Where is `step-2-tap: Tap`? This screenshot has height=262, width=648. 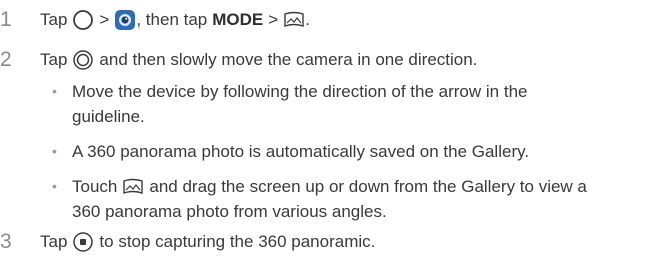 step-2-tap: Tap is located at coordinates (54, 59).